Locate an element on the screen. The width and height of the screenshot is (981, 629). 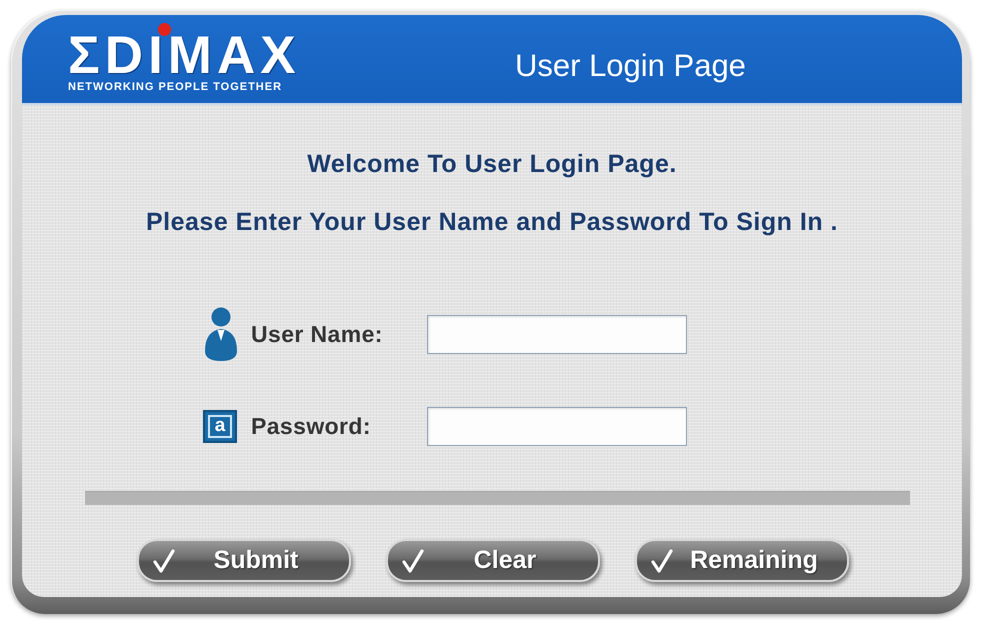
letter-tile-icon: a is located at coordinates (220, 426).